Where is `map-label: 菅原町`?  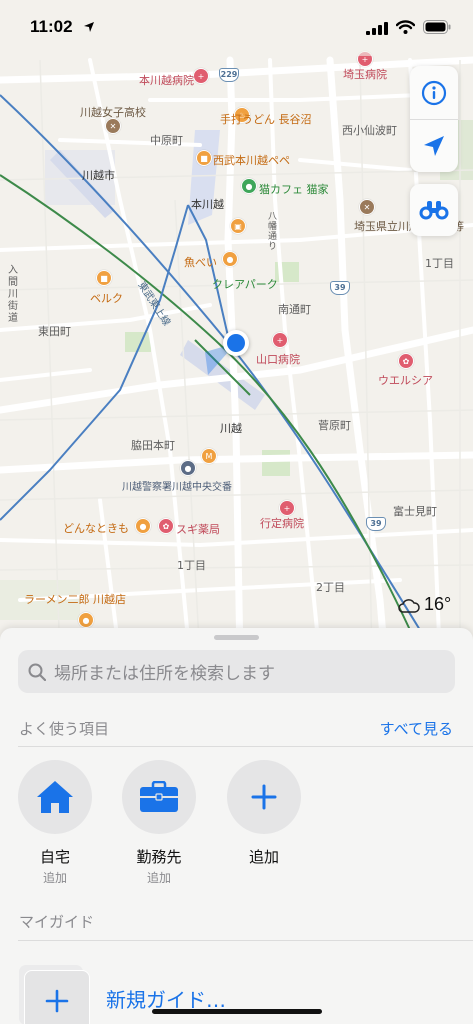 map-label: 菅原町 is located at coordinates (334, 425).